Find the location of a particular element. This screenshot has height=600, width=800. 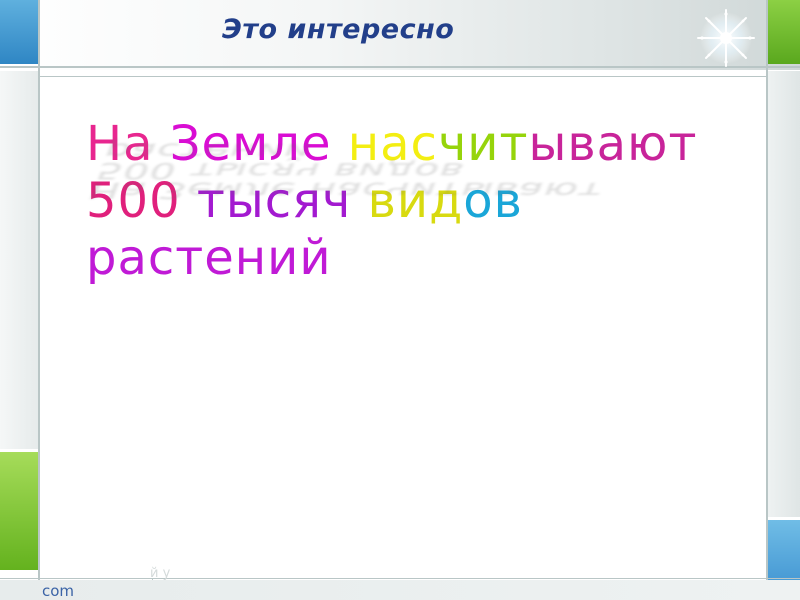

sparkle-icon is located at coordinates (726, 38).